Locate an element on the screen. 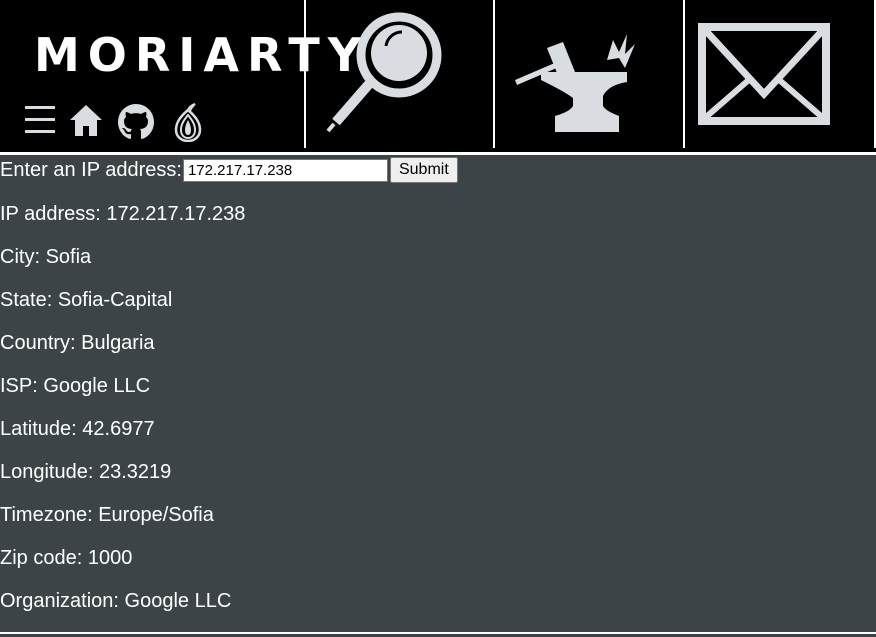  logo-panel: MORIARTY is located at coordinates (180, 75).